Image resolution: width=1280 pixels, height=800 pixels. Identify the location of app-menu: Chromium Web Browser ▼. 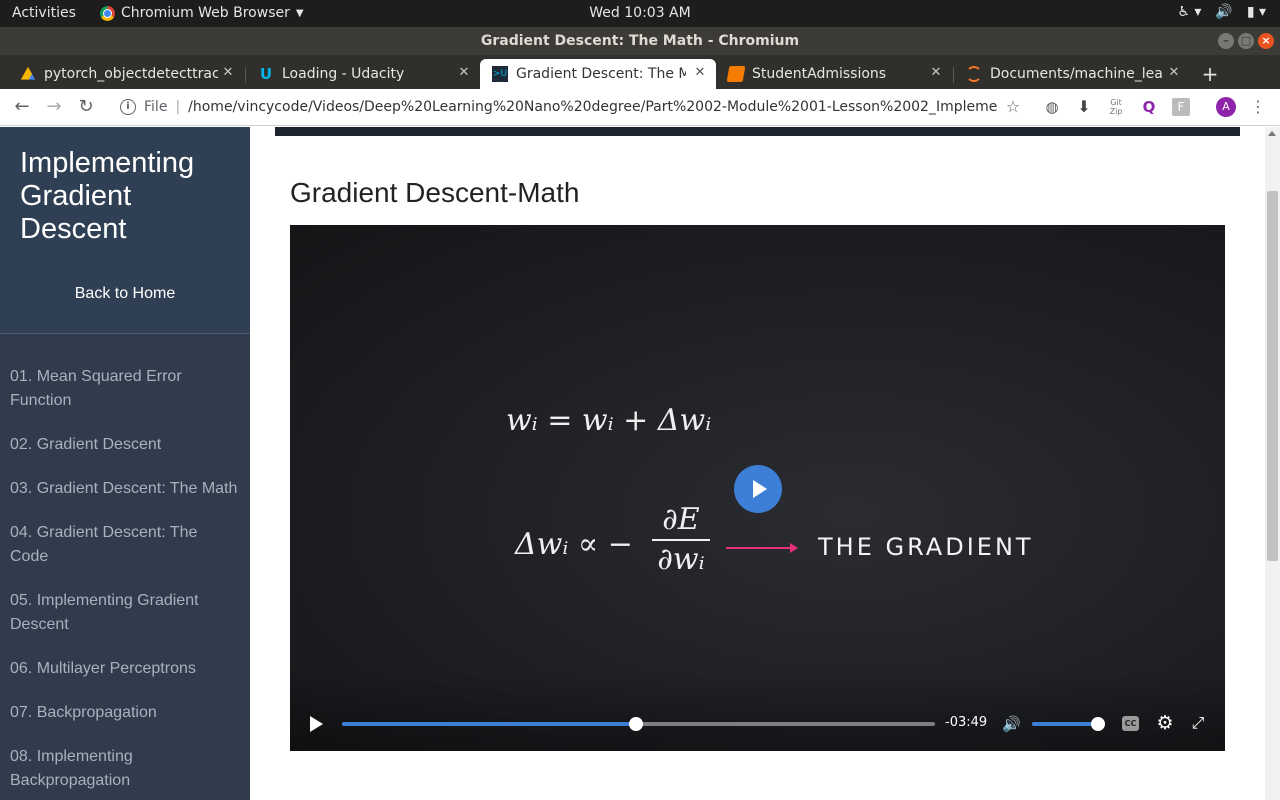
(202, 13).